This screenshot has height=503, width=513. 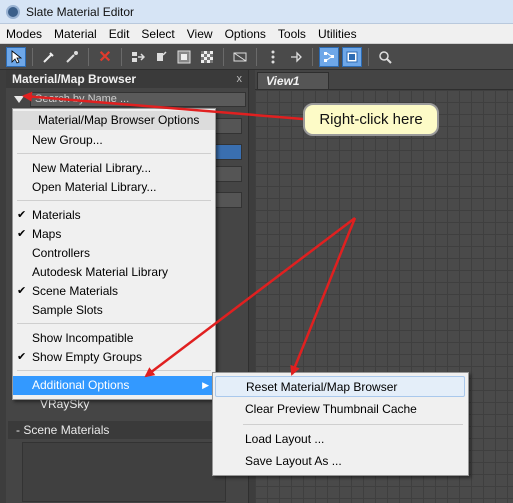 I want to click on magnify-icon, so click(x=385, y=57).